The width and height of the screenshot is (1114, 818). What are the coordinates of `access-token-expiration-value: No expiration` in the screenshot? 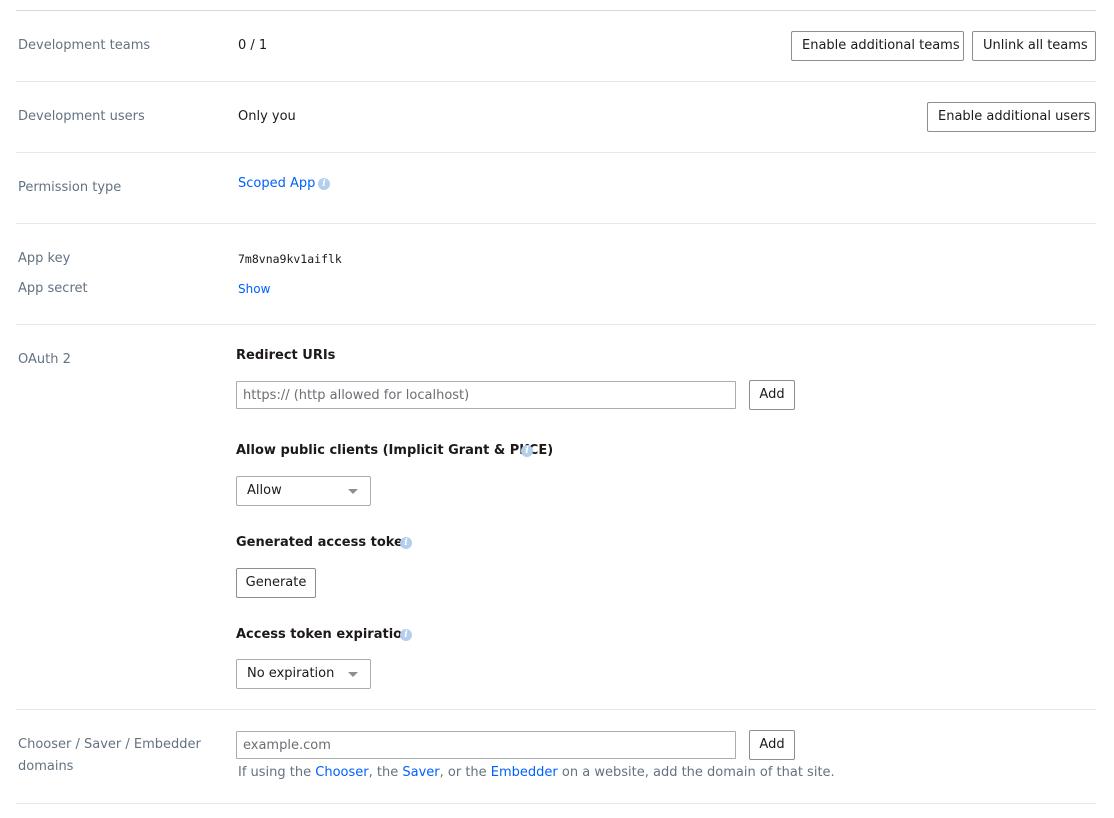 It's located at (291, 673).